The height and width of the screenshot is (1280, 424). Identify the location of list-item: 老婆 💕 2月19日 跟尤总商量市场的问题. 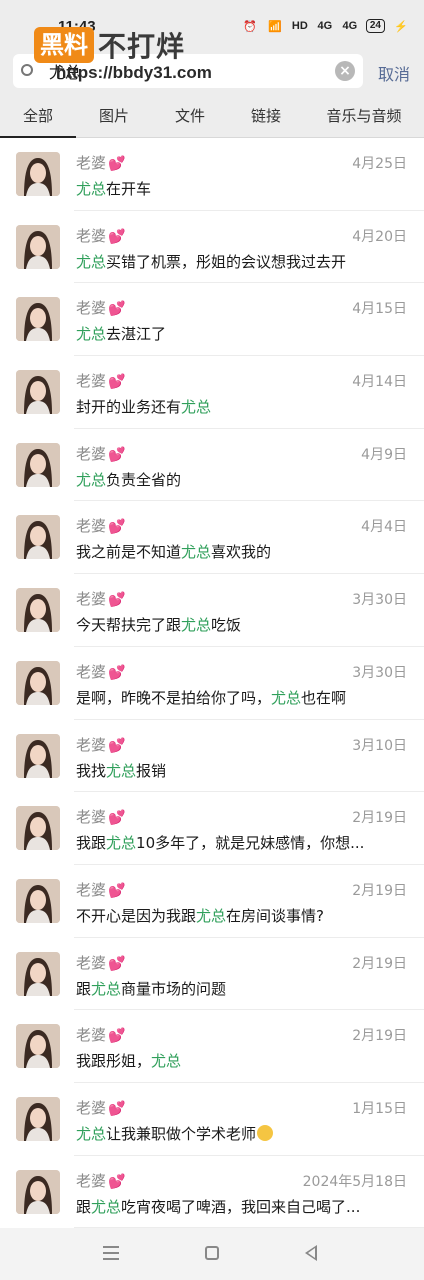
(212, 974).